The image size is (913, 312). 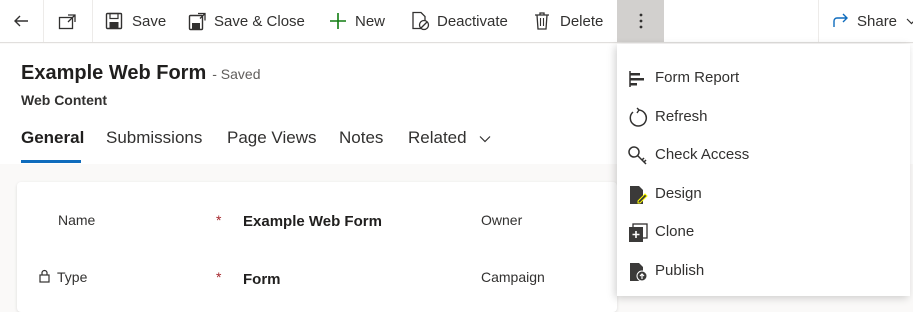 I want to click on lock-icon, so click(x=44, y=278).